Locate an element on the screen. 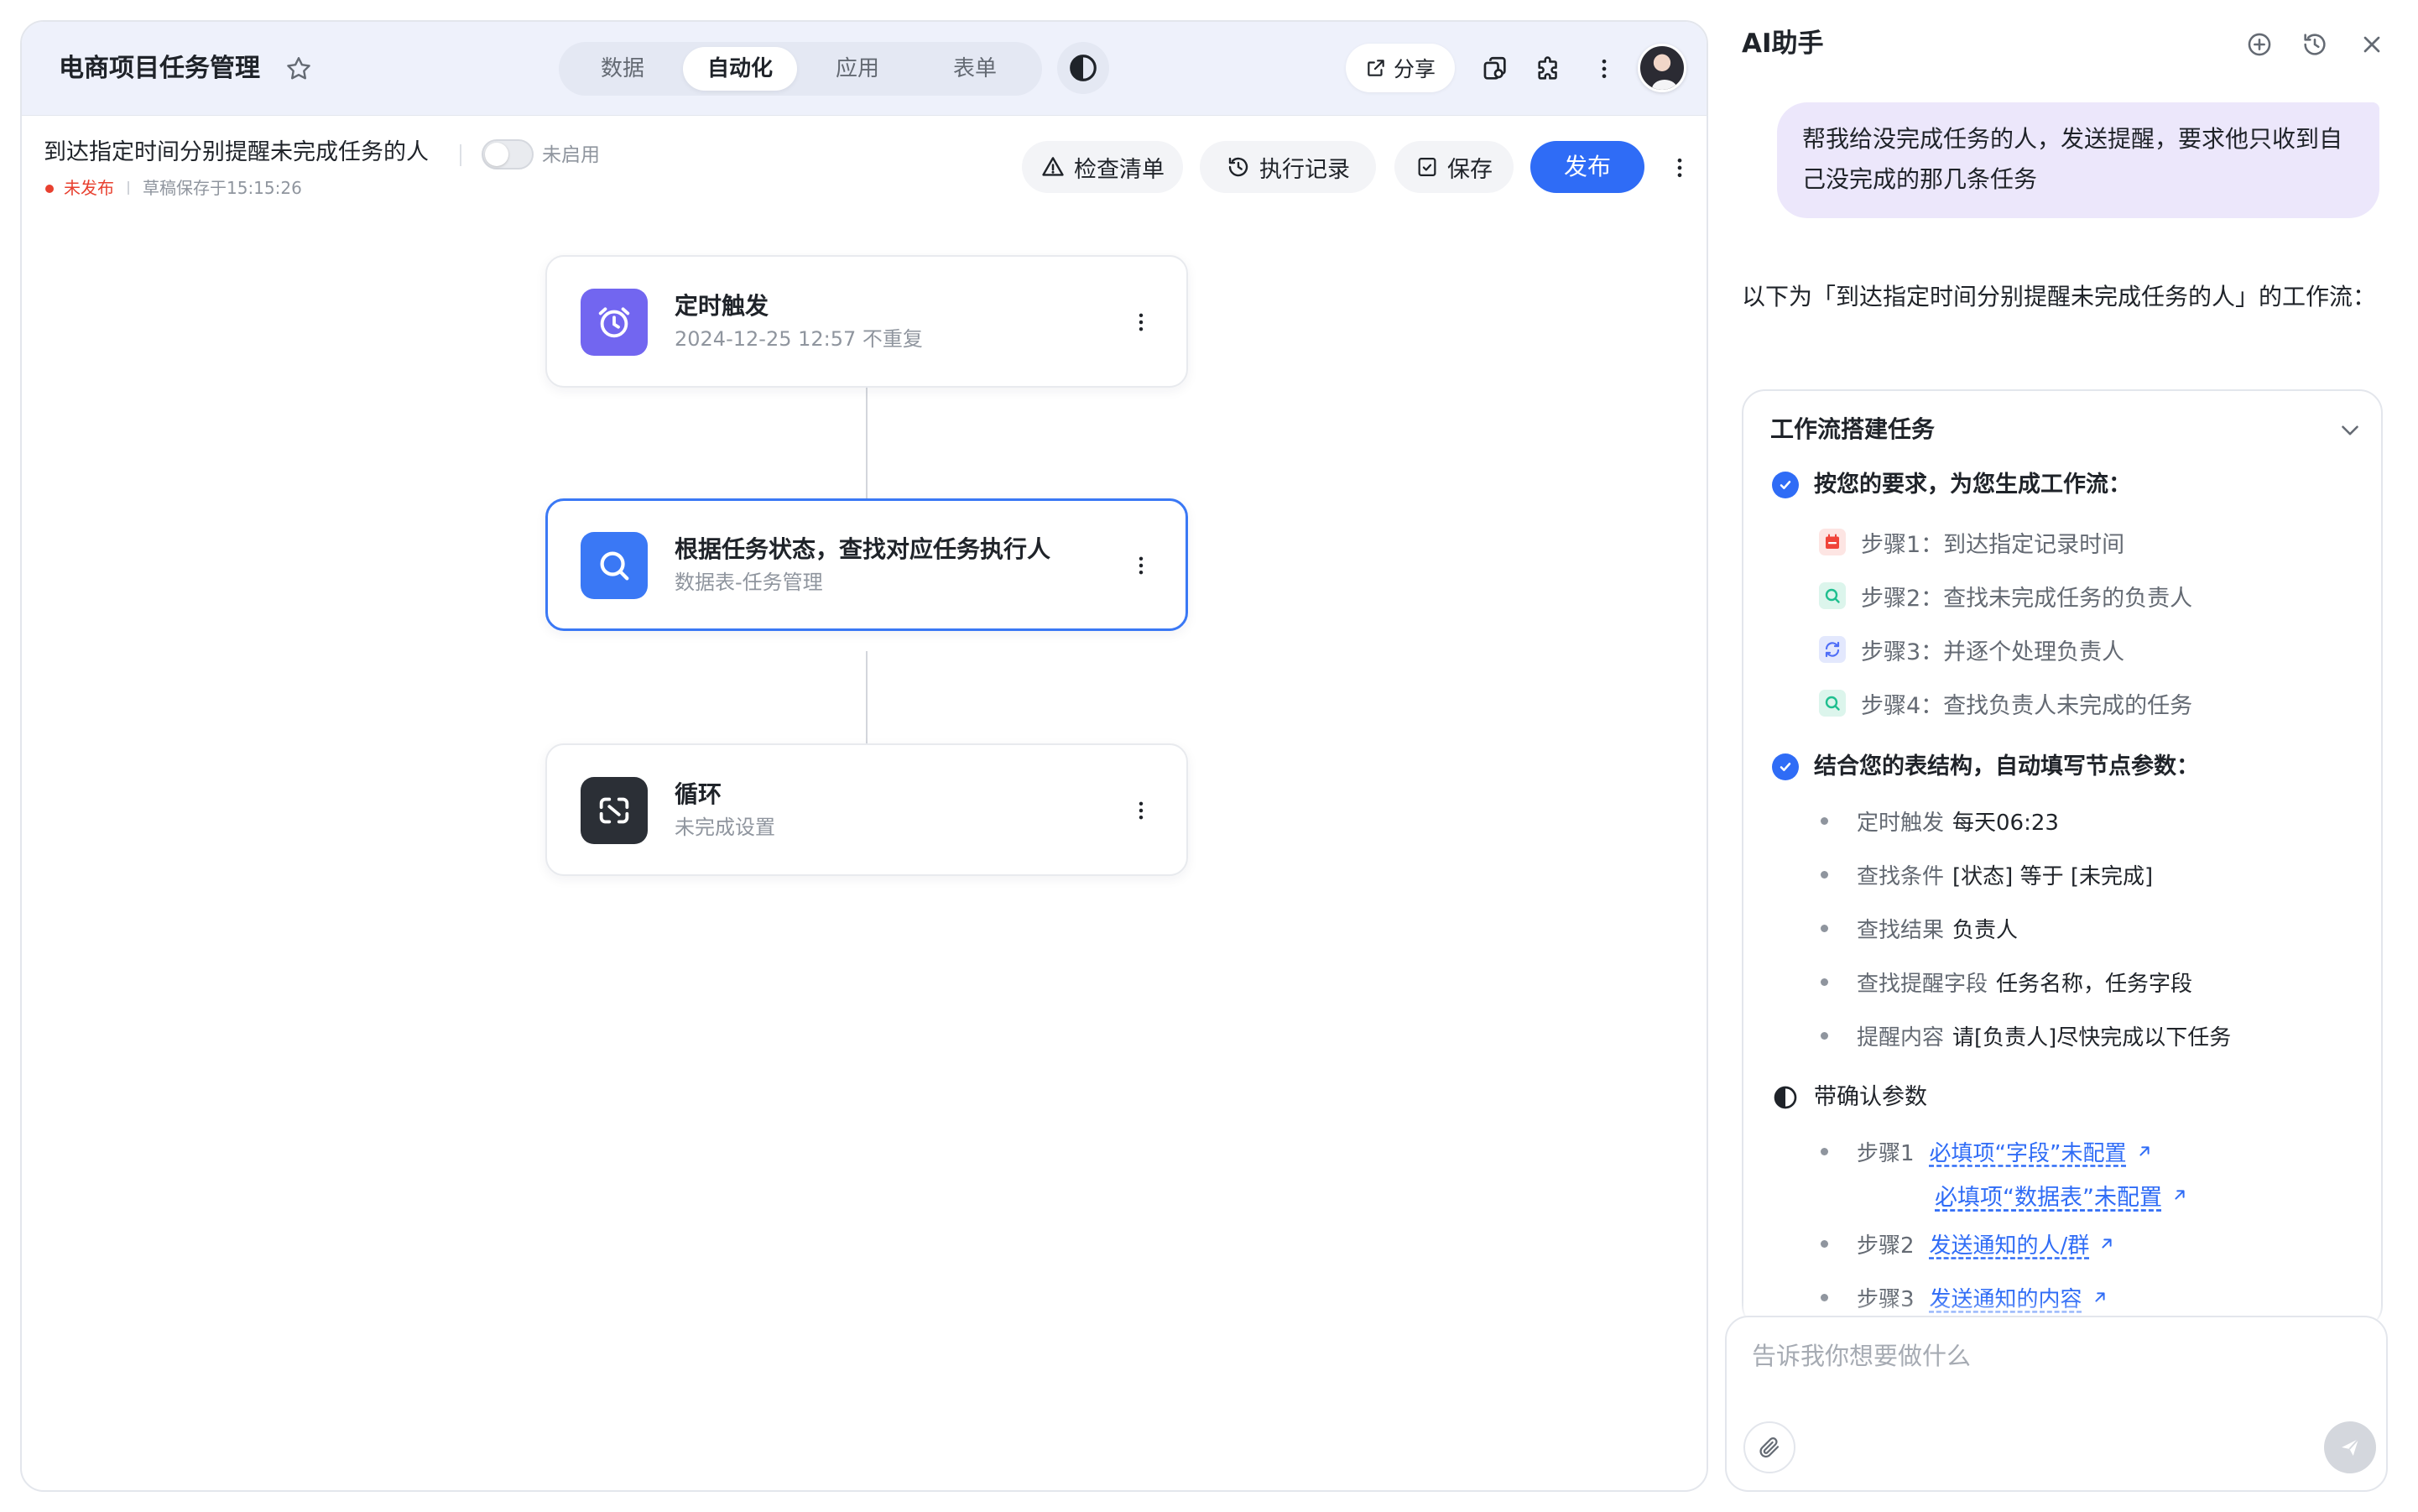  flow-node-timer-trigger: 定时触发 2024-12-25 12:57 不重复 is located at coordinates (867, 321).